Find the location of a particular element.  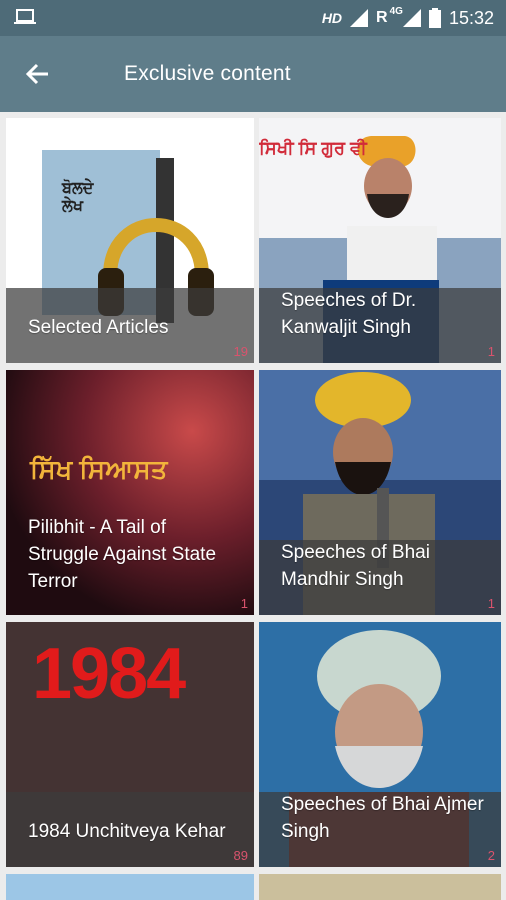

tile-partial-right is located at coordinates (380, 887).